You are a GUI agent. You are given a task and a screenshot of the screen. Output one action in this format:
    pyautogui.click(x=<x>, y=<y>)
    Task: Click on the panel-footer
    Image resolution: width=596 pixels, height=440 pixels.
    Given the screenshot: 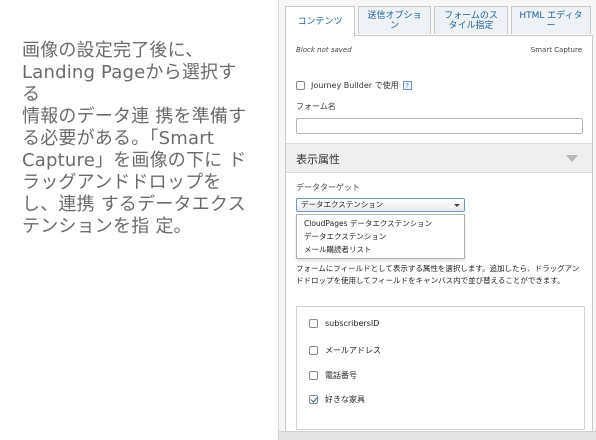 What is the action you would take?
    pyautogui.click(x=437, y=435)
    